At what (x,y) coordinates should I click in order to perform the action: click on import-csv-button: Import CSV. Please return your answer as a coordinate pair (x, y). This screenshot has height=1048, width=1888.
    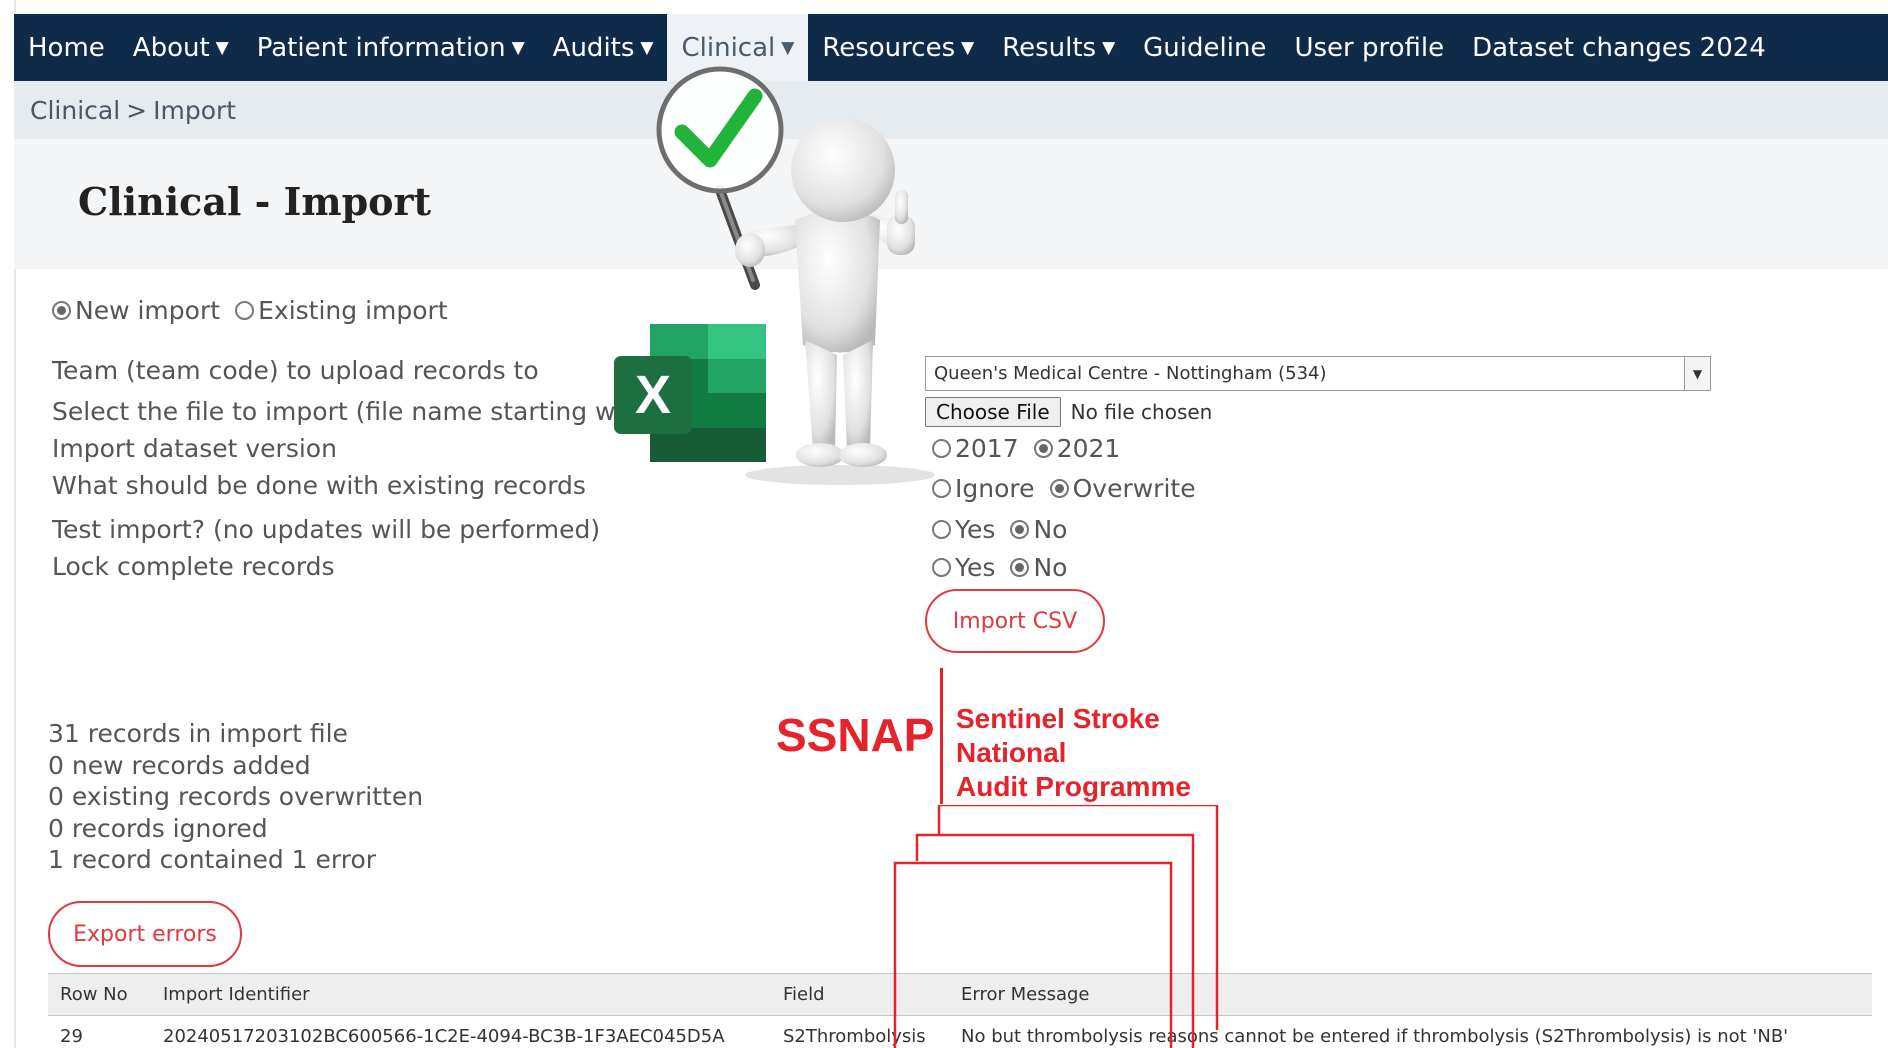
    Looking at the image, I should click on (1015, 621).